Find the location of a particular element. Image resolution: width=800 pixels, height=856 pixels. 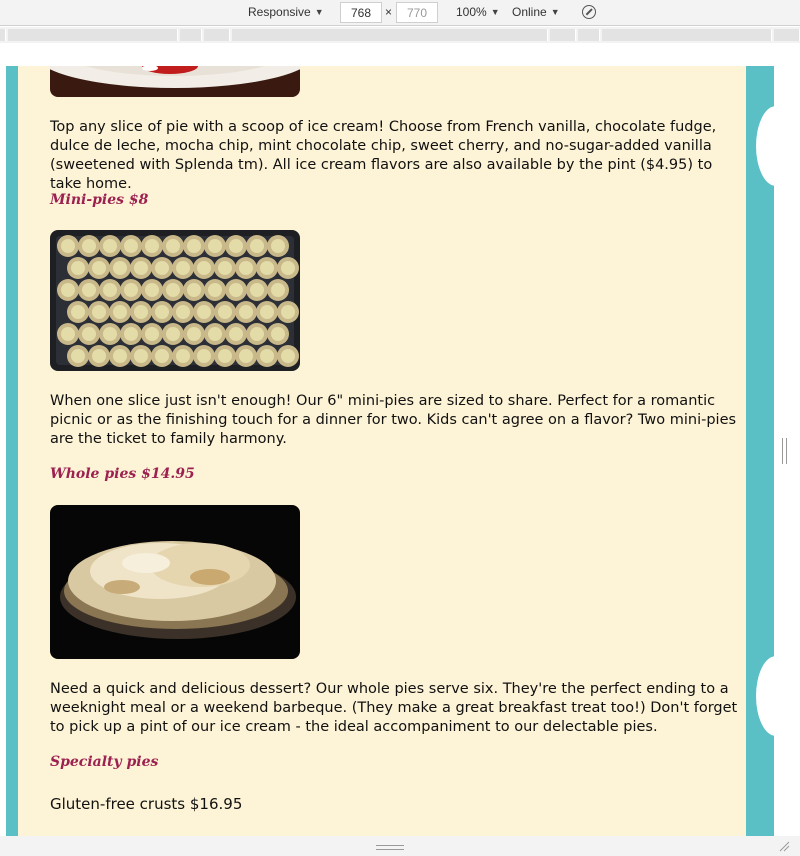

width-resize-handle is located at coordinates (784, 451).